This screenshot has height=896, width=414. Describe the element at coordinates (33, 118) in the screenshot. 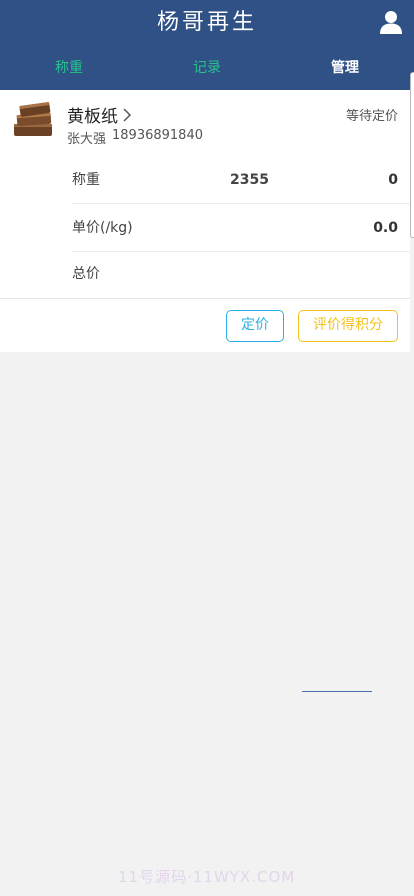

I see `cardboard-stack-icon` at that location.